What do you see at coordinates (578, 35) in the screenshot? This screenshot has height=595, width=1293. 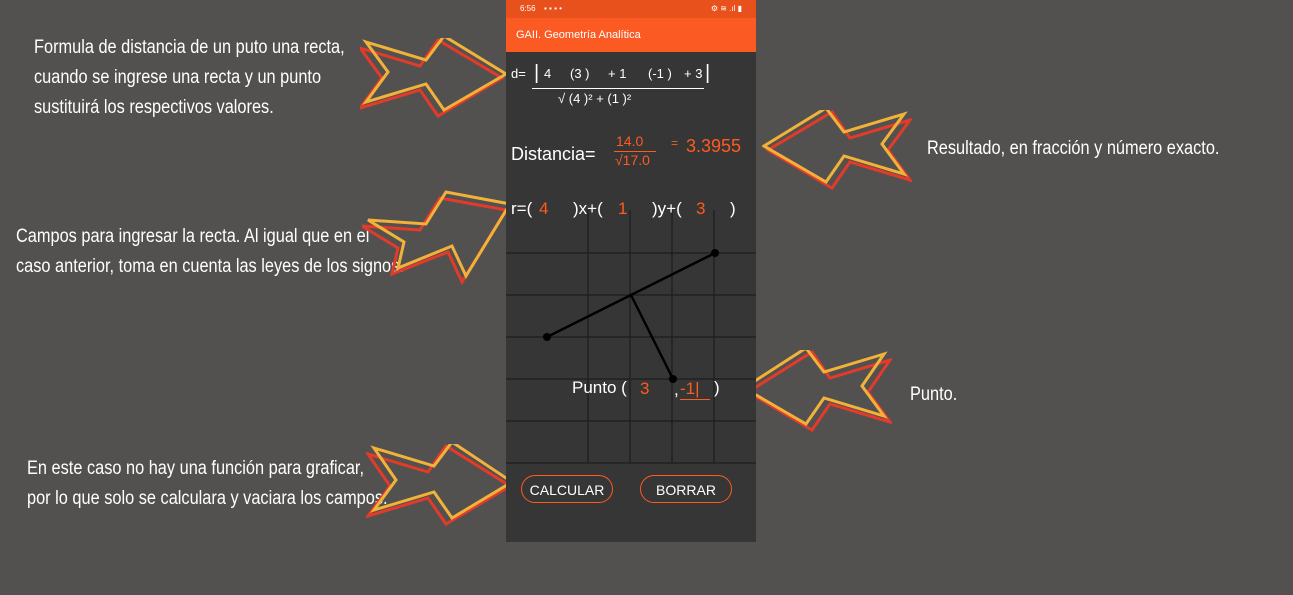 I see `app-title: GAII. Geometría Analítica` at bounding box center [578, 35].